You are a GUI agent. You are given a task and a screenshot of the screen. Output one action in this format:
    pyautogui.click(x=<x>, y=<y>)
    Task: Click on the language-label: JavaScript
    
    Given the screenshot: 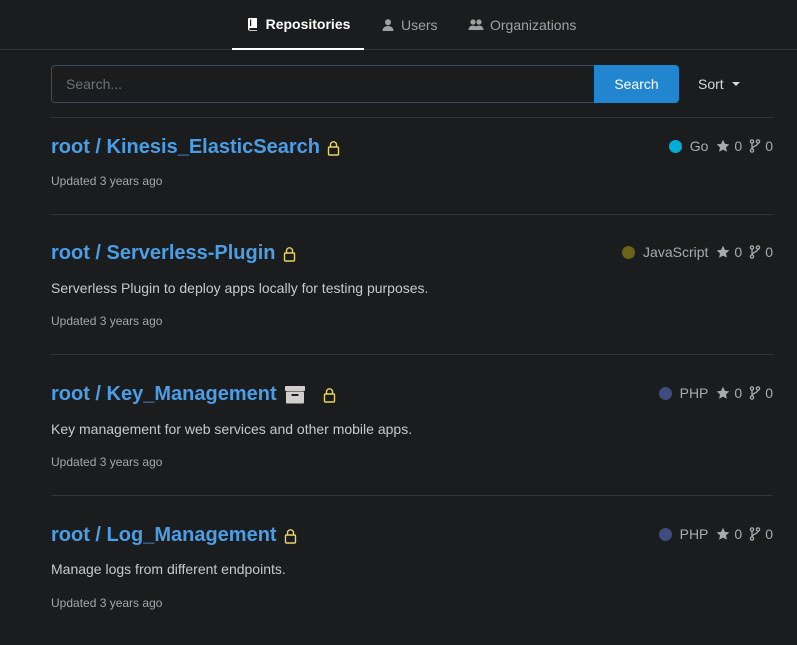 What is the action you would take?
    pyautogui.click(x=676, y=252)
    